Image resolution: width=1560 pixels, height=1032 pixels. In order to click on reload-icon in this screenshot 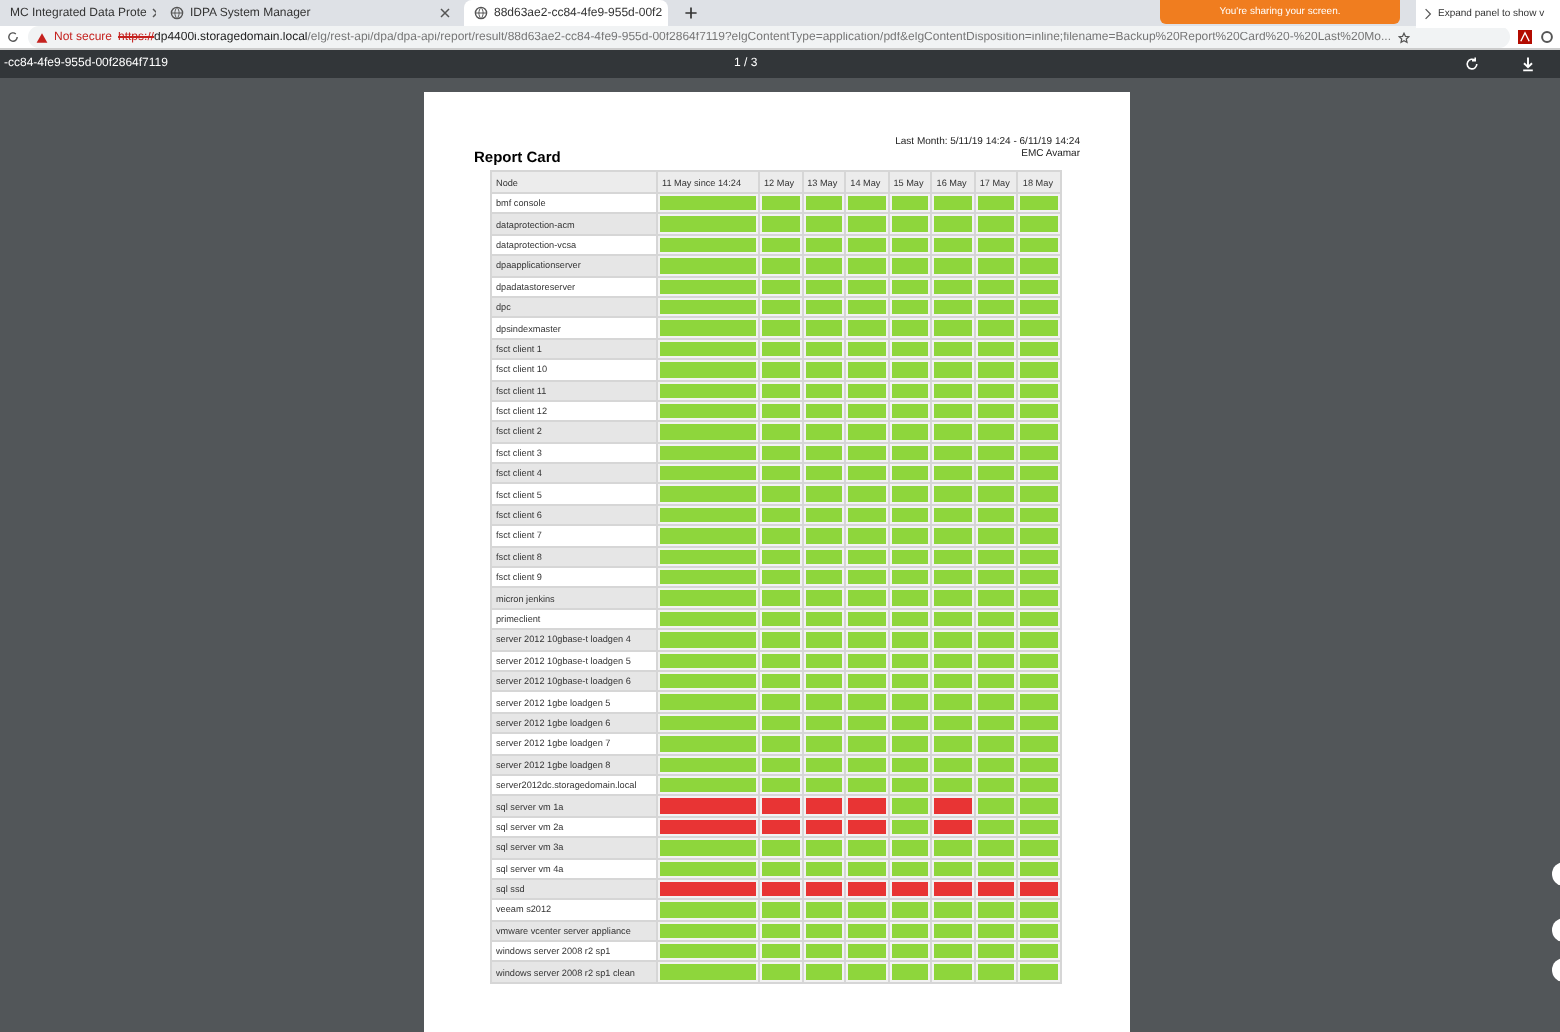, I will do `click(13, 37)`.